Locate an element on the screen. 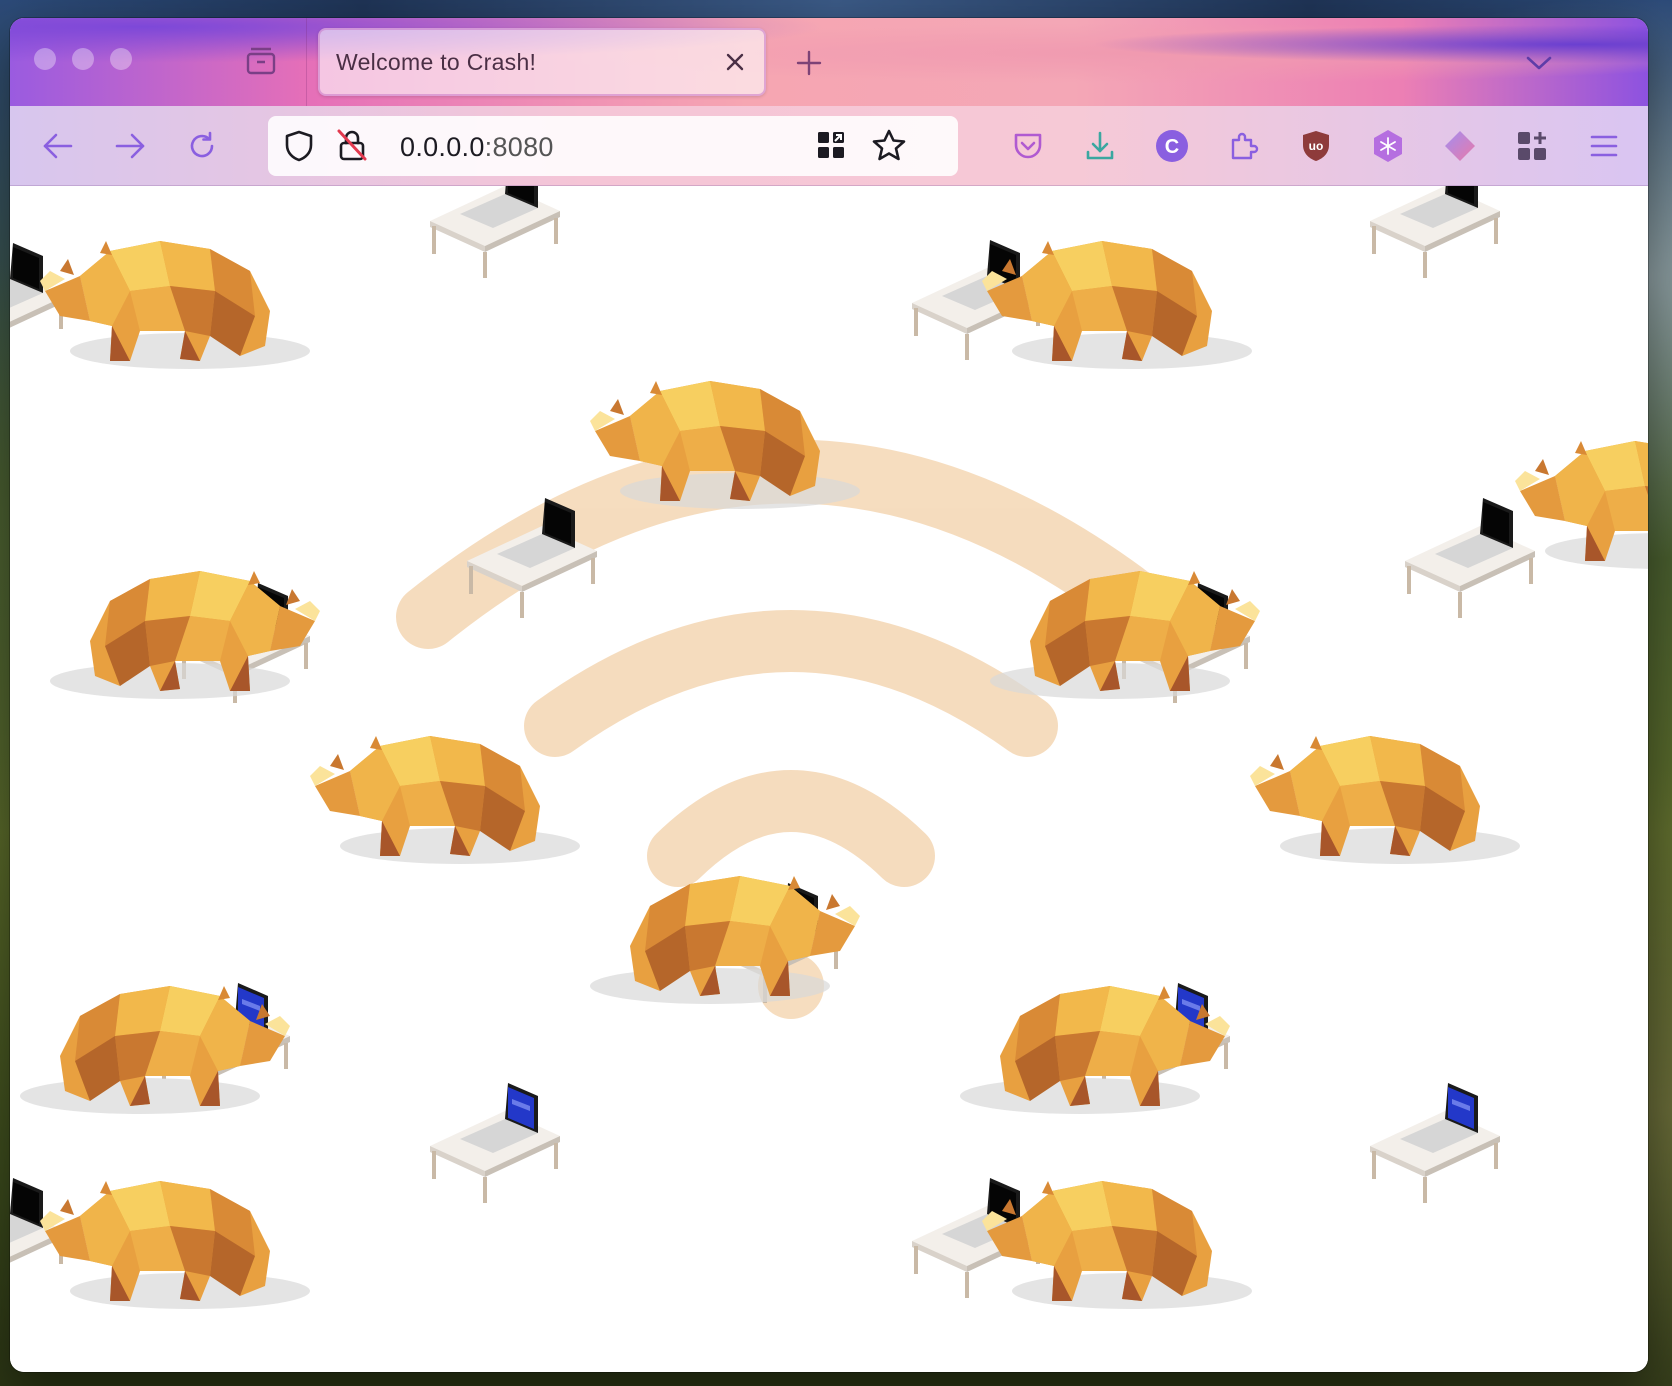  navigation-toolbar: 0.0.0.0:8080 C uo is located at coordinates (829, 146).